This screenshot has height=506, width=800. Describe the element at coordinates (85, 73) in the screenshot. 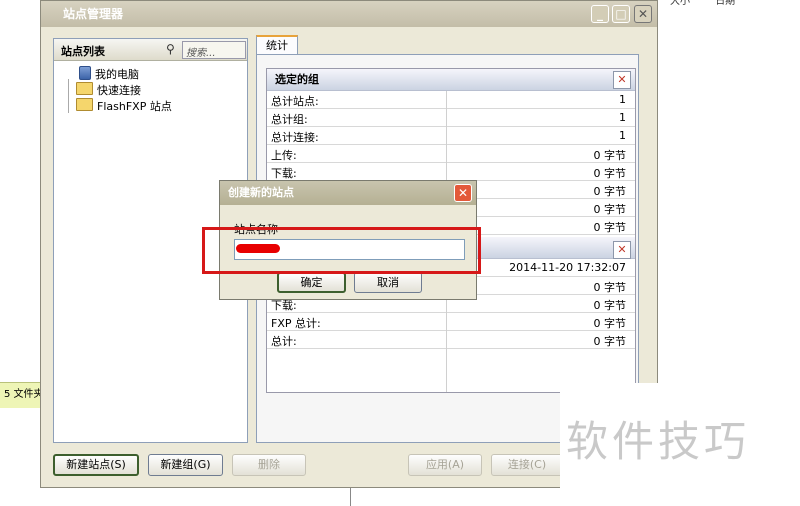

I see `computer-icon` at that location.